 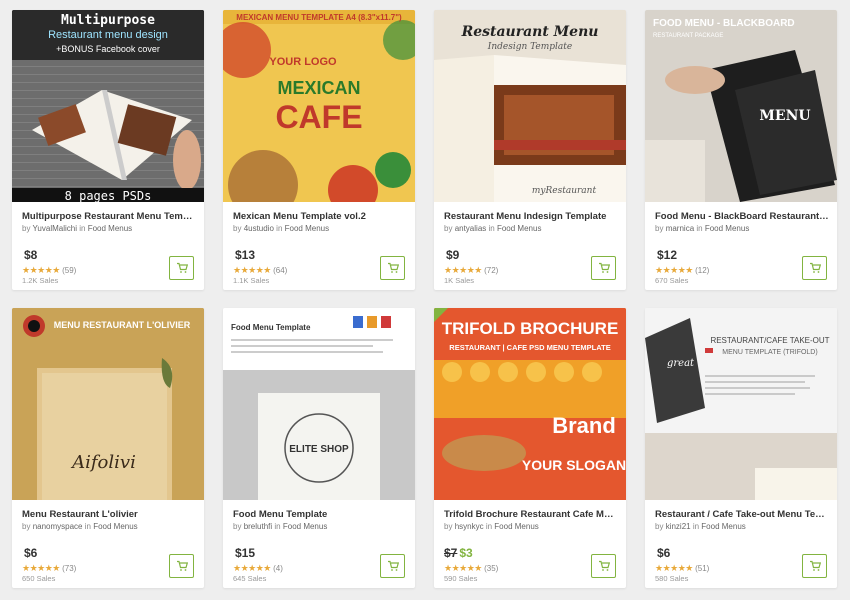 I want to click on product-author-line: by hsynkyc in Food Menus, so click(x=491, y=526).